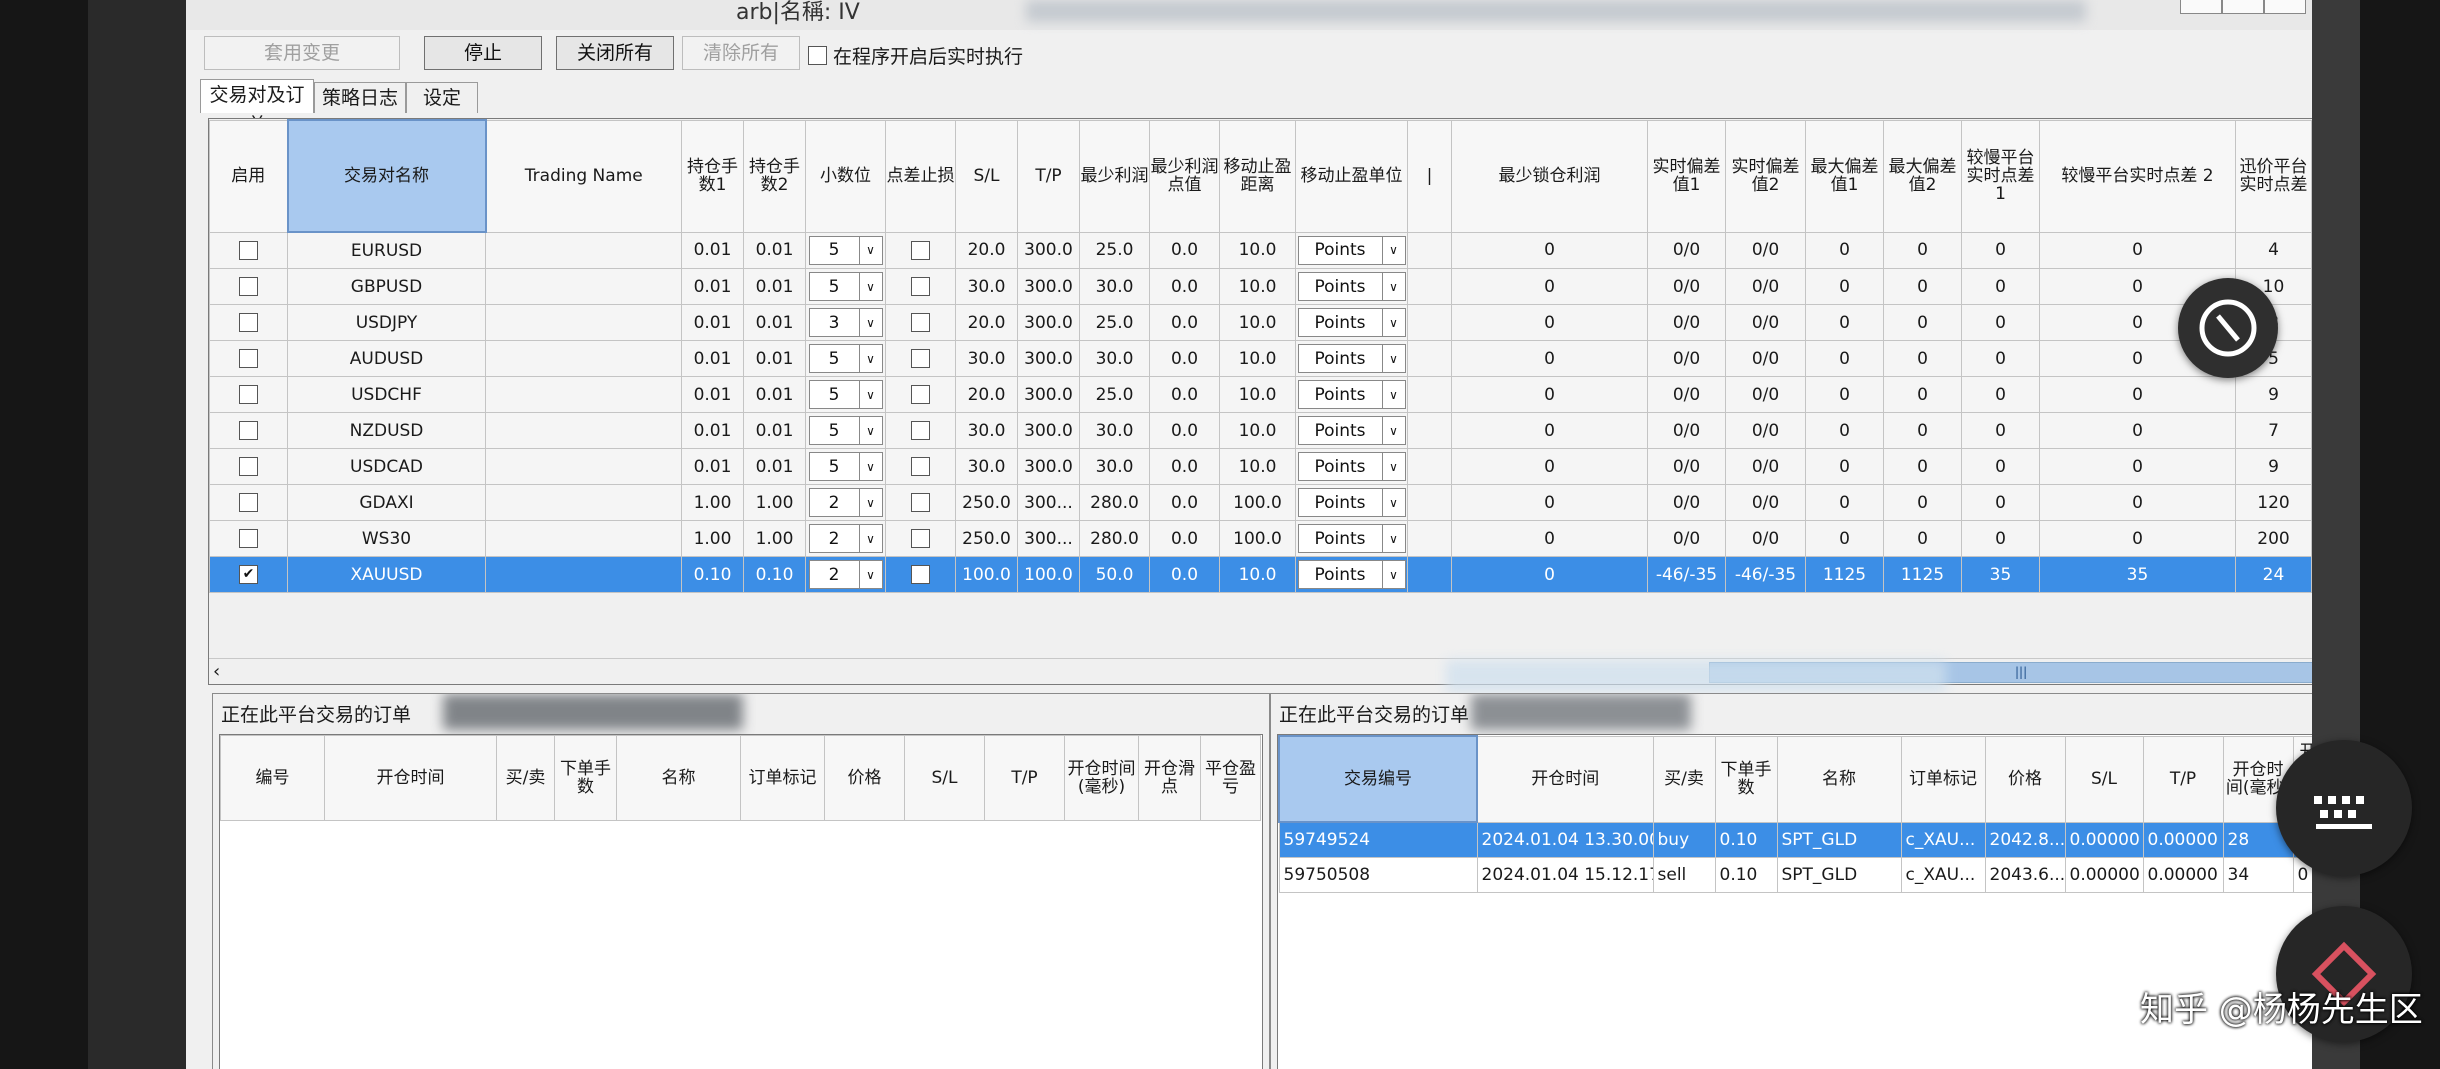 The image size is (2440, 1069). Describe the element at coordinates (386, 176) in the screenshot. I see `column-header: 交易对名称` at that location.